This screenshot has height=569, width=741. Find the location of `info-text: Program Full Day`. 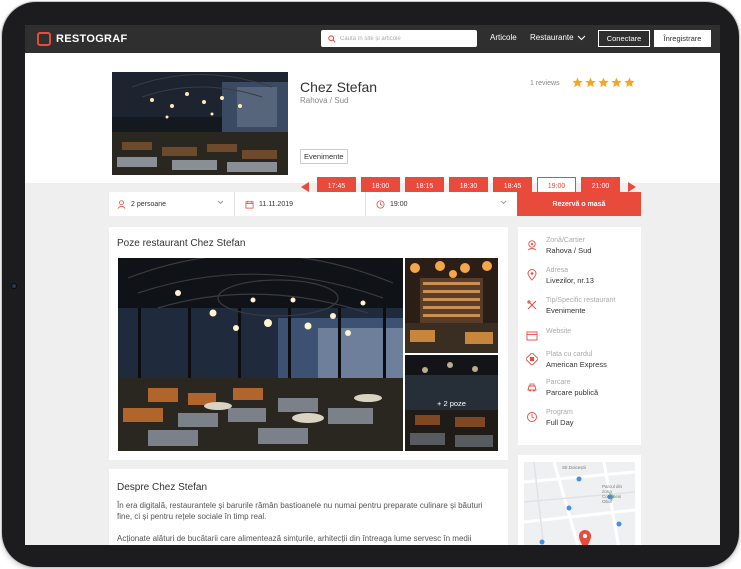

info-text: Program Full Day is located at coordinates (560, 418).